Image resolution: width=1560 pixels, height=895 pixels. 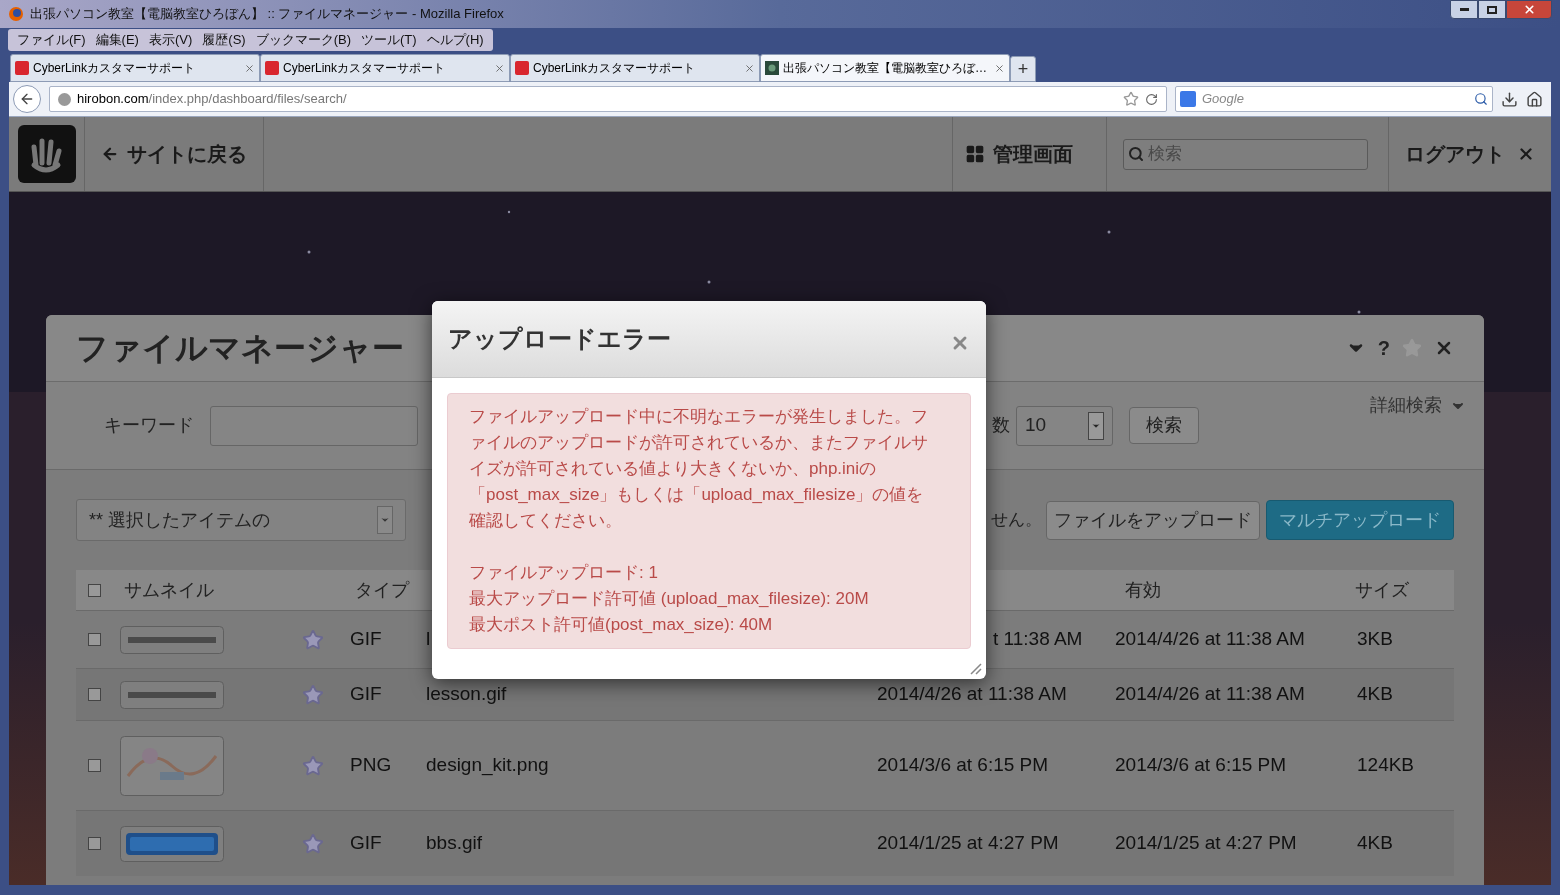 What do you see at coordinates (16, 14) in the screenshot?
I see `browser-logo-icon` at bounding box center [16, 14].